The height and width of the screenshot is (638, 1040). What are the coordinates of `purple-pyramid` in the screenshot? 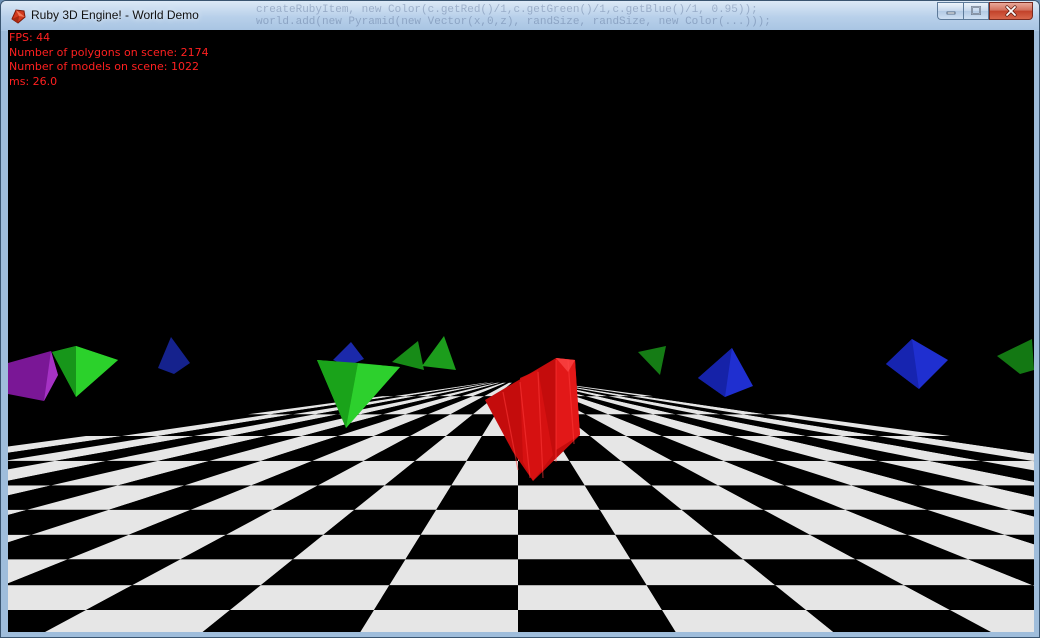 It's located at (33, 376).